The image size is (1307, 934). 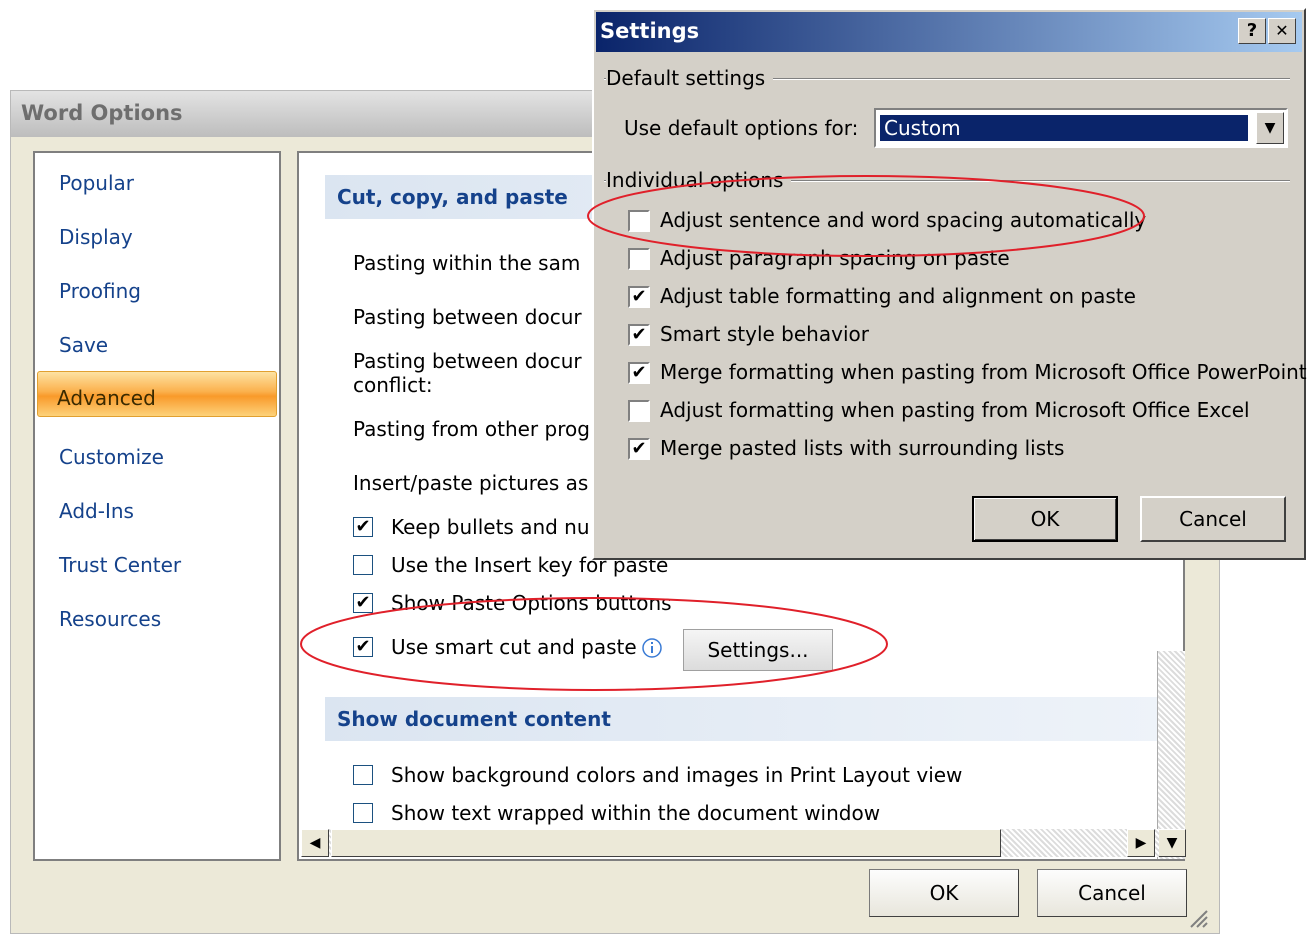 What do you see at coordinates (835, 258) in the screenshot?
I see `option-label-paragraph-spacing: Adjust paragraph spacing on paste` at bounding box center [835, 258].